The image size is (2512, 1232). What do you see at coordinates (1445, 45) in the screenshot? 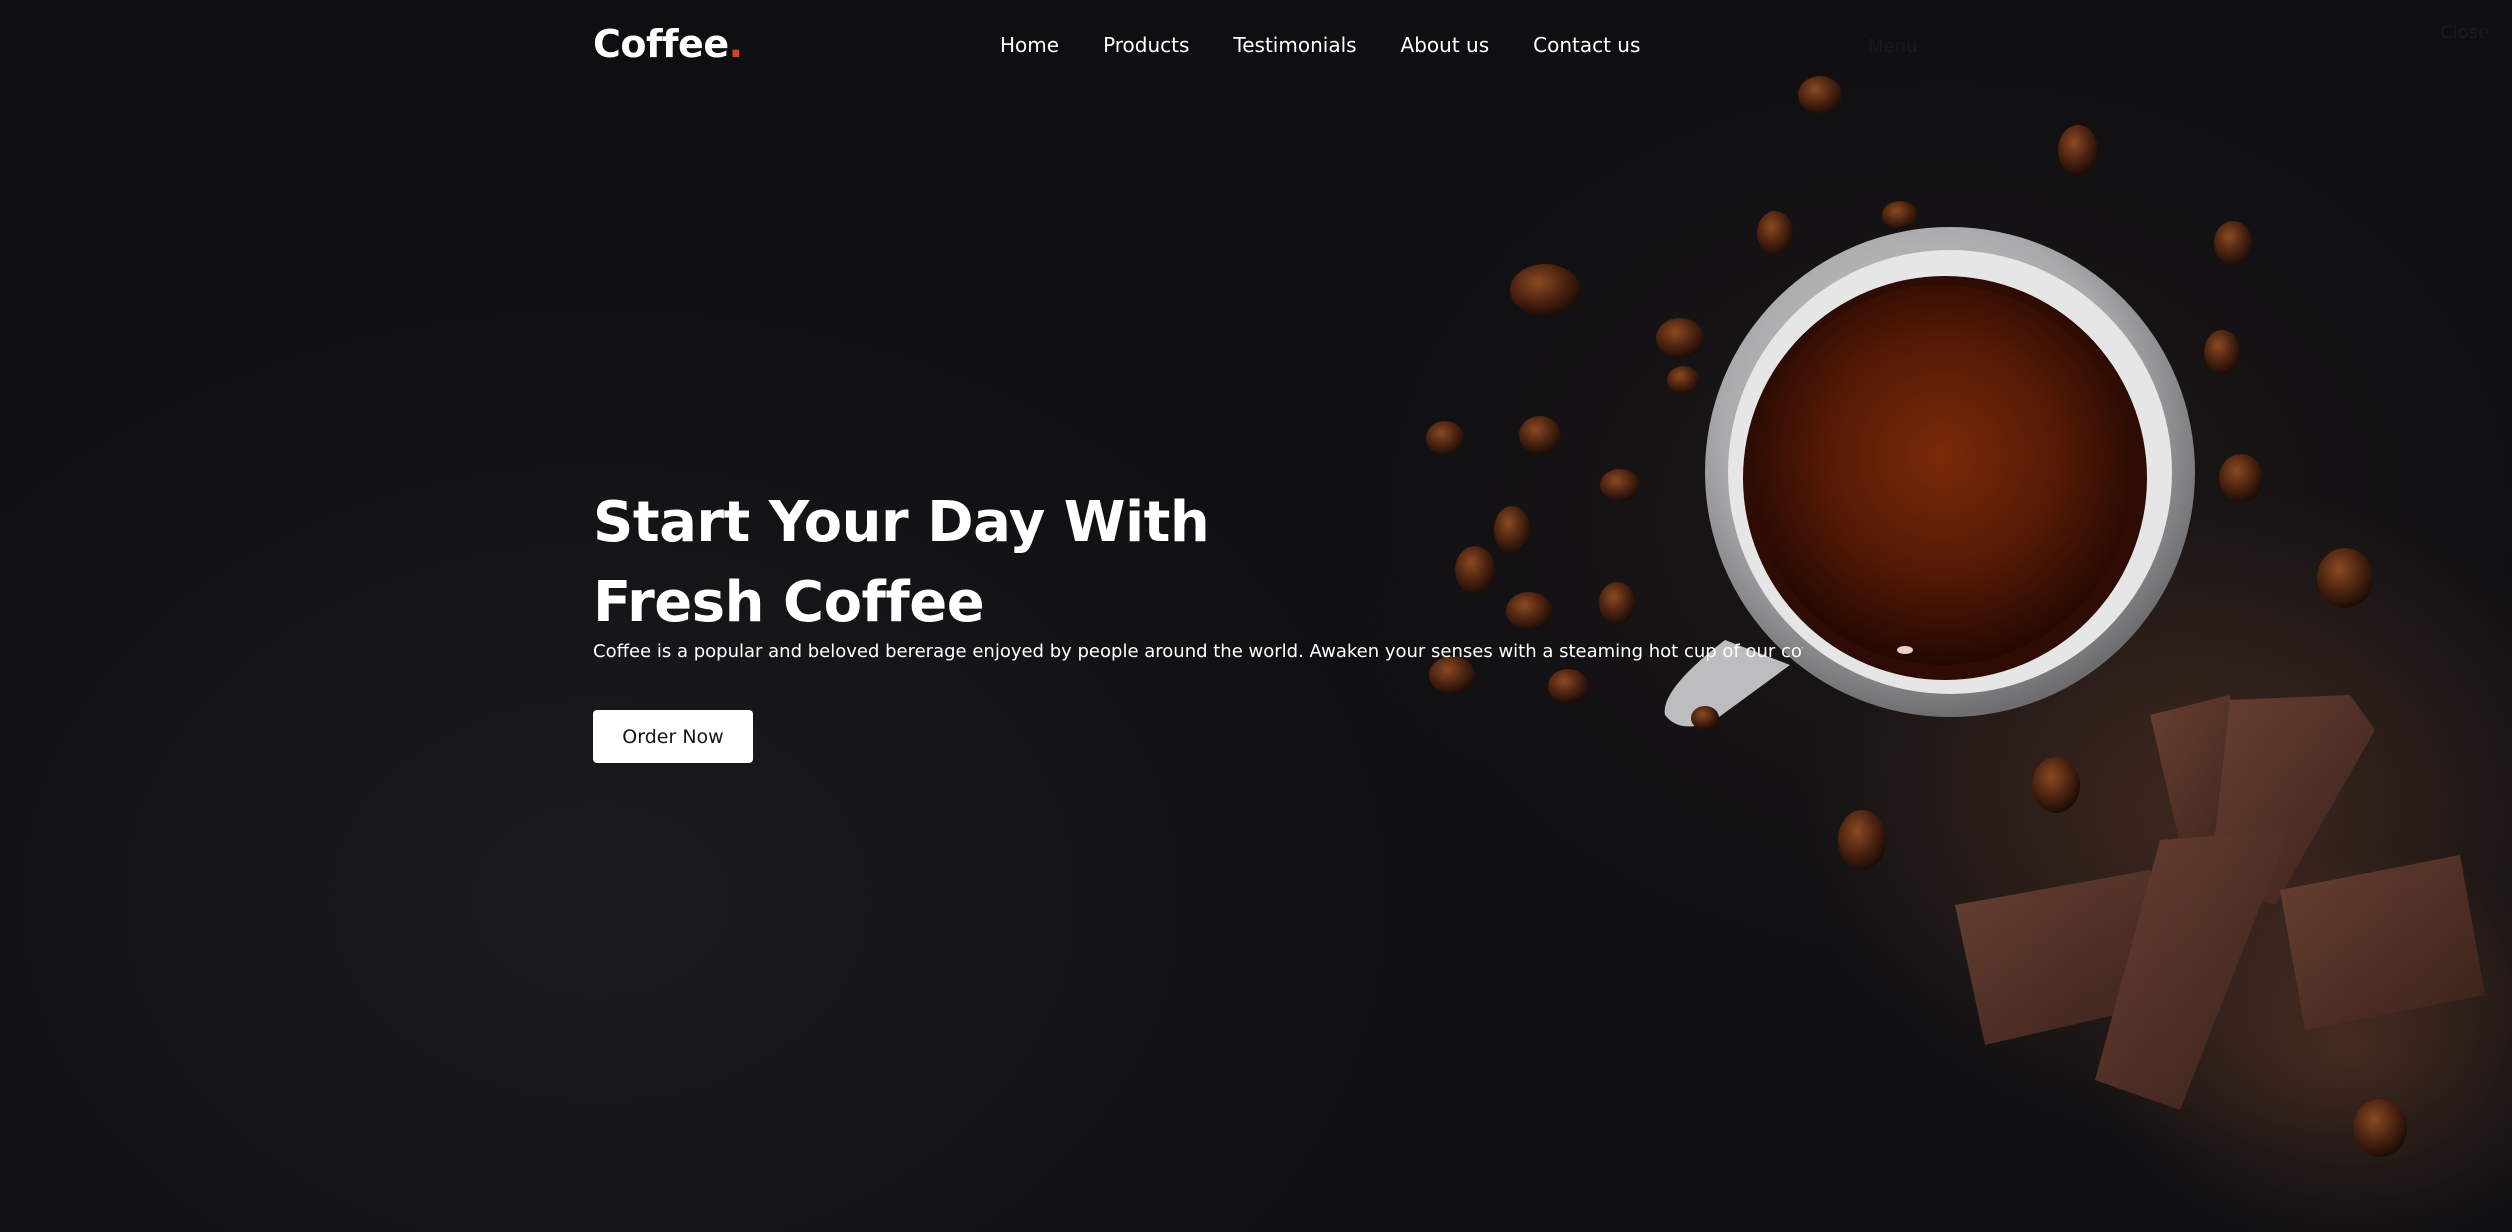
I see `nav-link-about-us: About us` at bounding box center [1445, 45].